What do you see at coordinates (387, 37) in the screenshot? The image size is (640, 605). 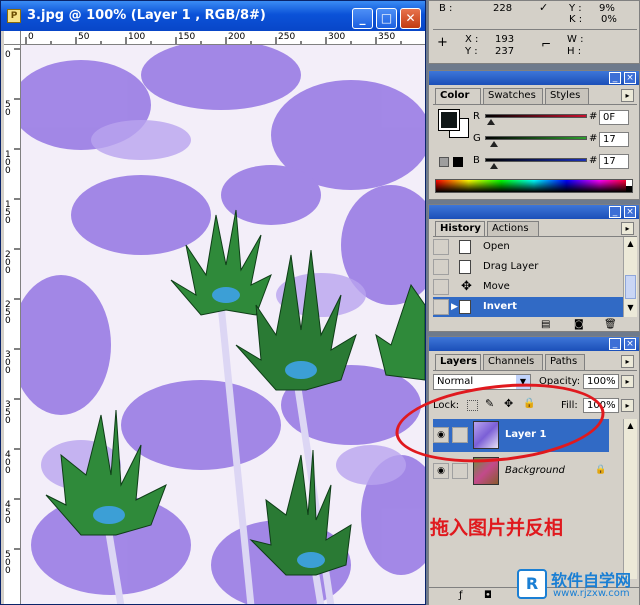 I see `ruler-label: 350` at bounding box center [387, 37].